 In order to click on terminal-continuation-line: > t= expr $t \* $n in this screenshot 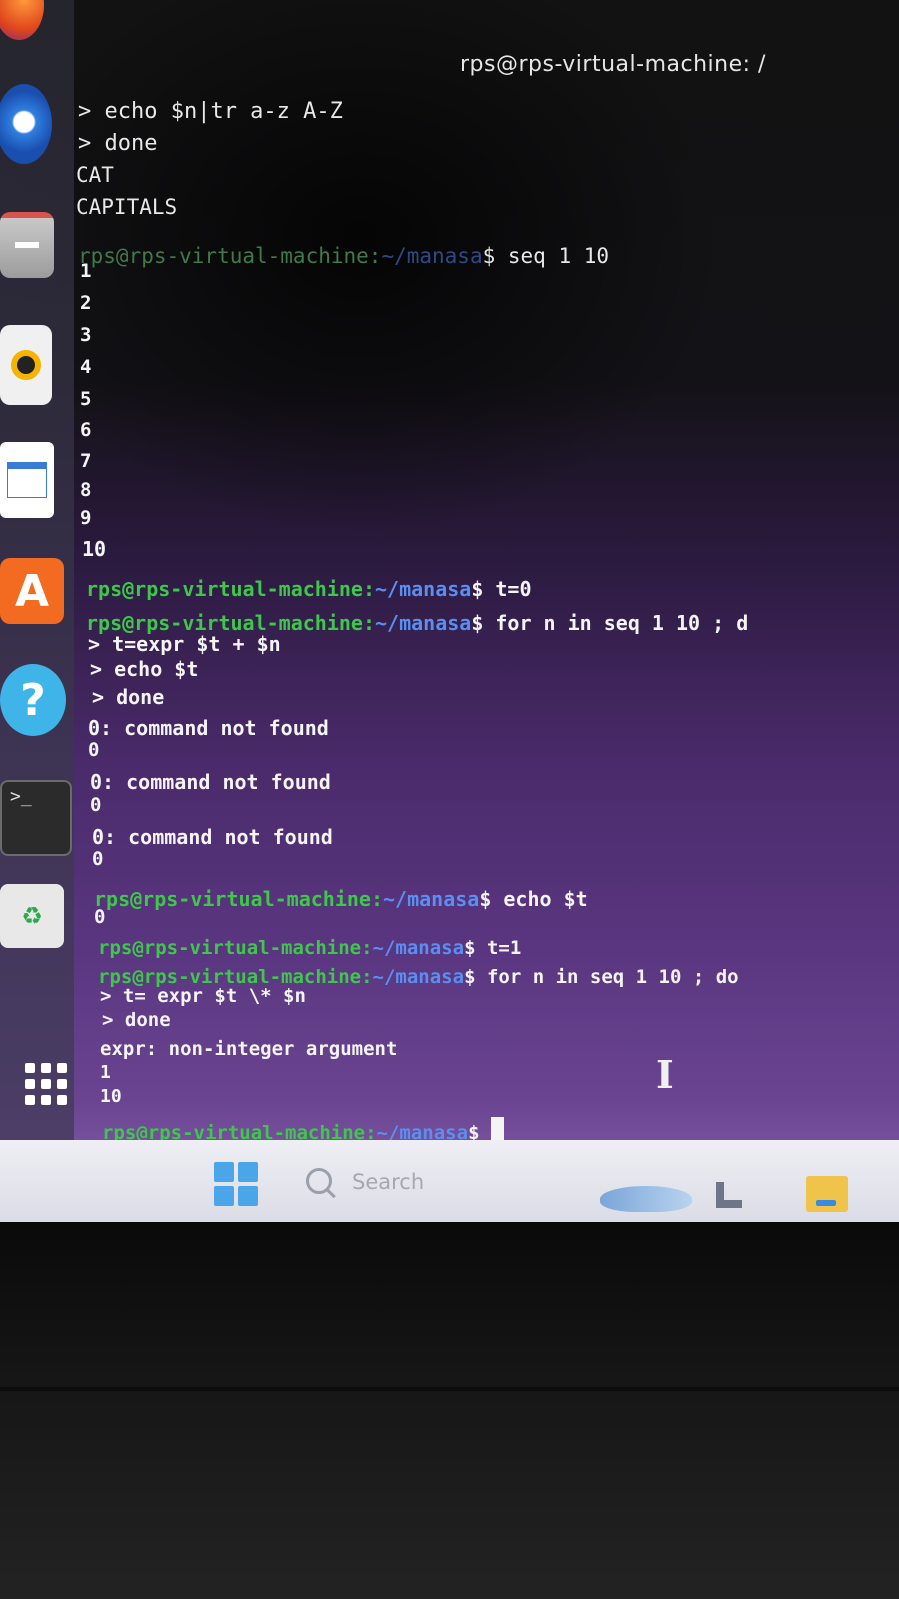, I will do `click(203, 996)`.